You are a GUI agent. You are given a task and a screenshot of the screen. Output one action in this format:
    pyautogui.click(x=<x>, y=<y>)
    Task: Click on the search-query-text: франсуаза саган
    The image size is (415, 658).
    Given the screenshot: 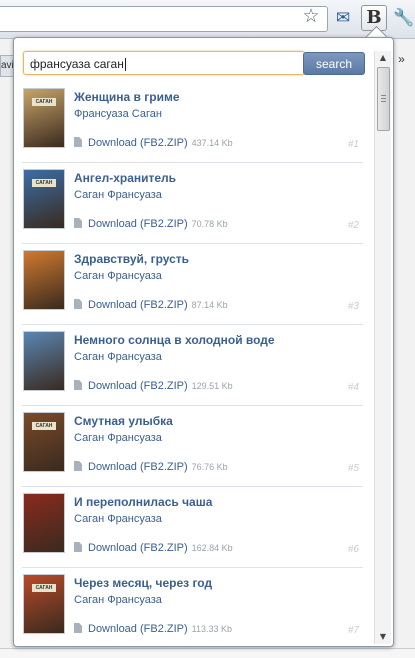 What is the action you would take?
    pyautogui.click(x=77, y=64)
    